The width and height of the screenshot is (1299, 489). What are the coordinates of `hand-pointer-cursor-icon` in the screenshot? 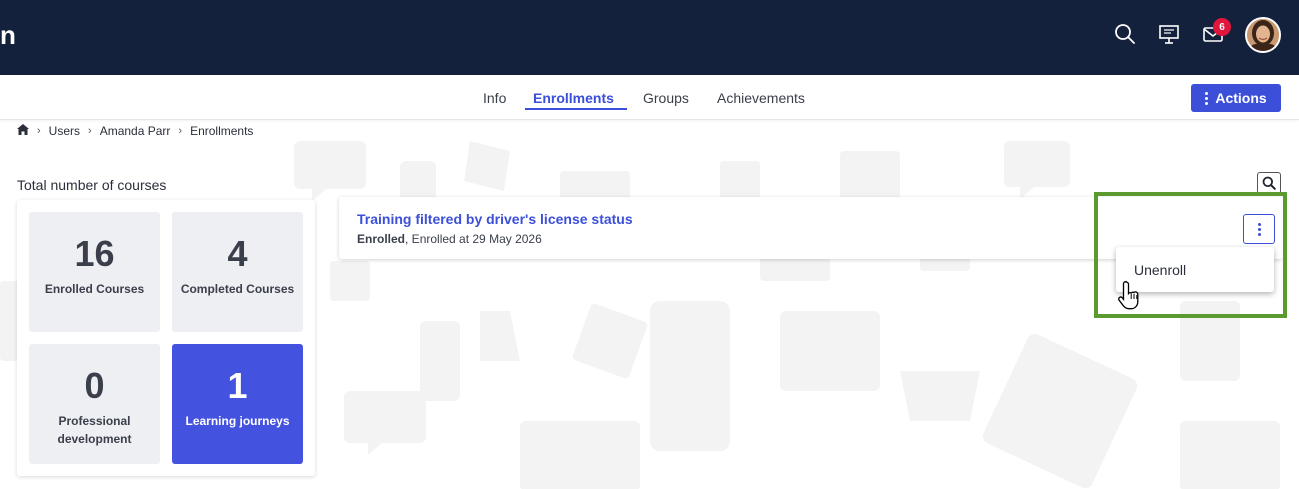 It's located at (1128, 295).